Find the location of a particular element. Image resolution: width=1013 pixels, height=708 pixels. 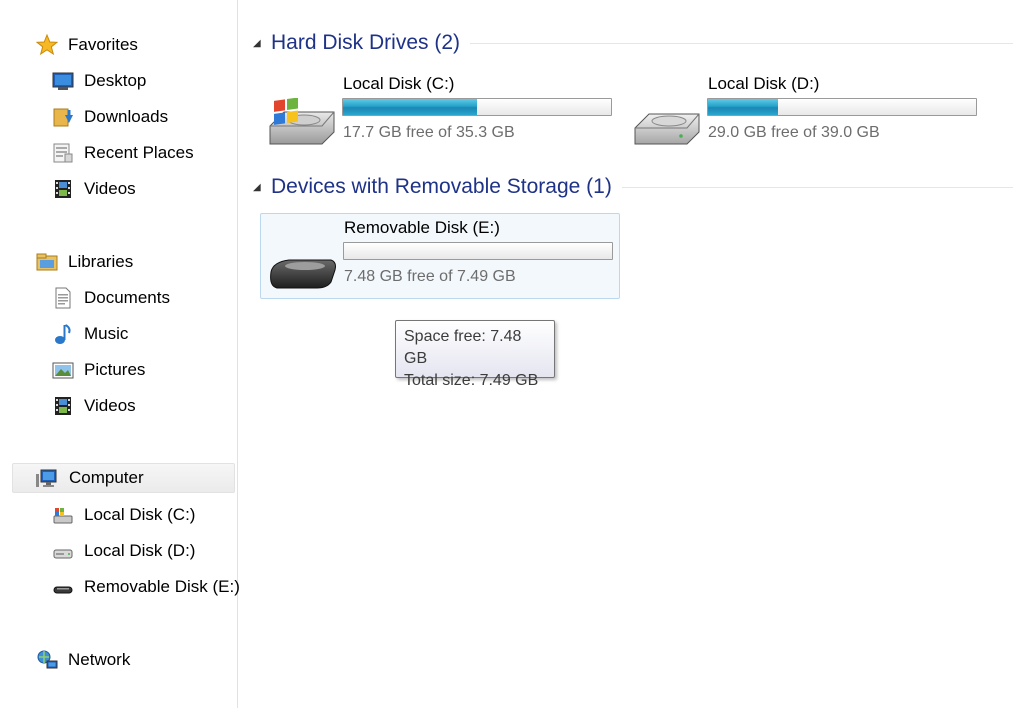

document-icon is located at coordinates (63, 298).